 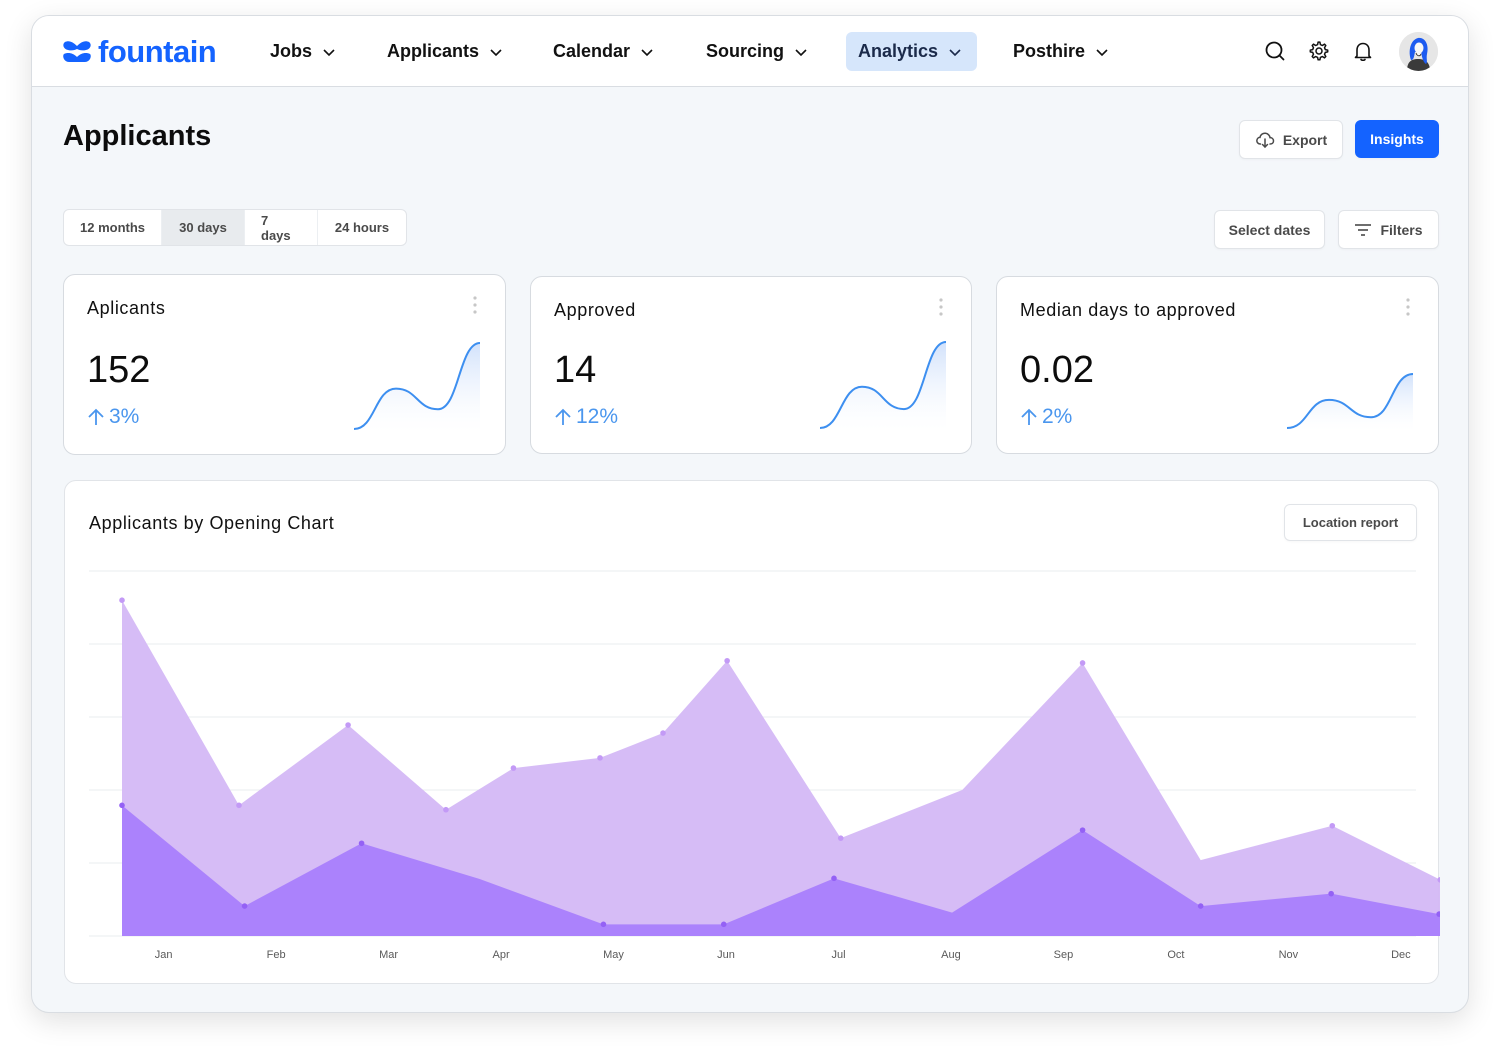 I want to click on range-30-days: 30 days, so click(x=203, y=227).